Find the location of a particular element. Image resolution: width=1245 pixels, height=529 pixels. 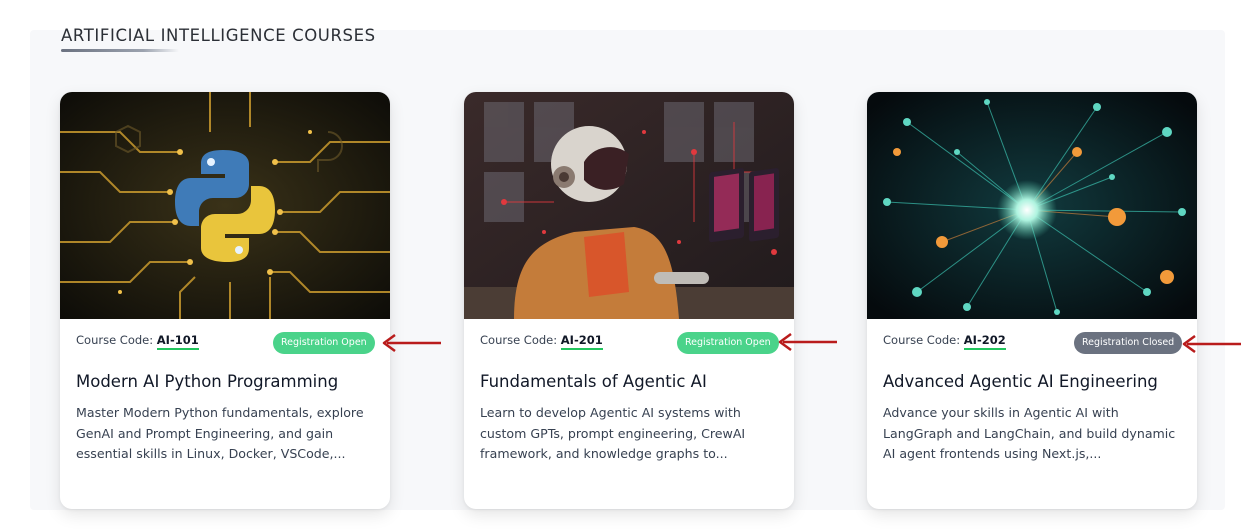

course-code: Course Code: AI-101 is located at coordinates (137, 341).